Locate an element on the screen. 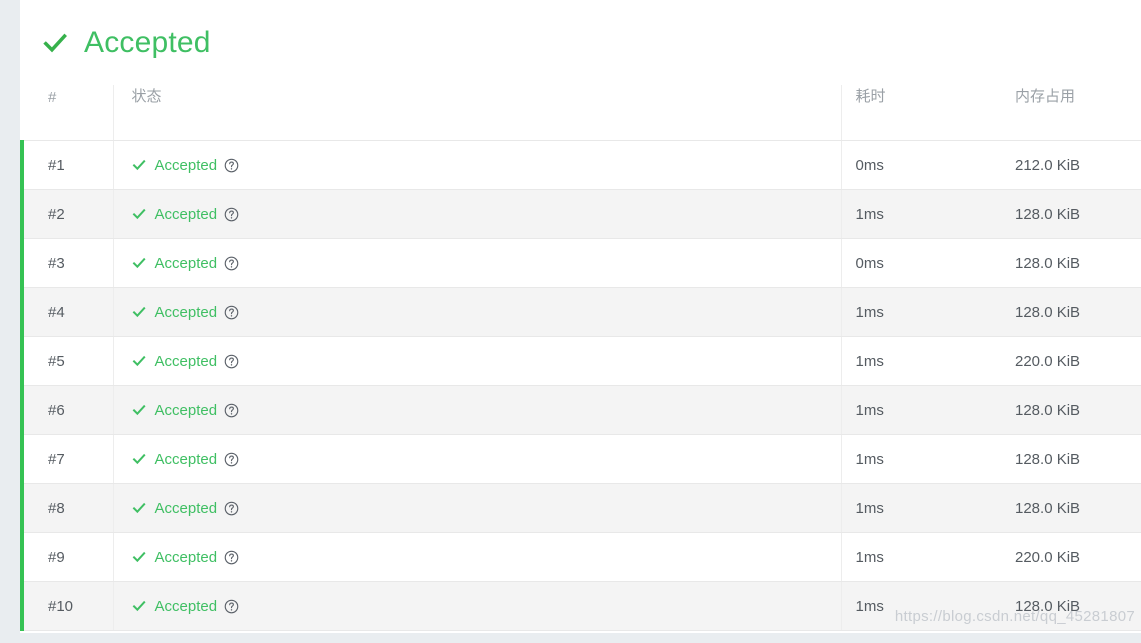 The width and height of the screenshot is (1141, 643). table-row: #9 Accepted 1ms 220.0 KiB is located at coordinates (580, 556).